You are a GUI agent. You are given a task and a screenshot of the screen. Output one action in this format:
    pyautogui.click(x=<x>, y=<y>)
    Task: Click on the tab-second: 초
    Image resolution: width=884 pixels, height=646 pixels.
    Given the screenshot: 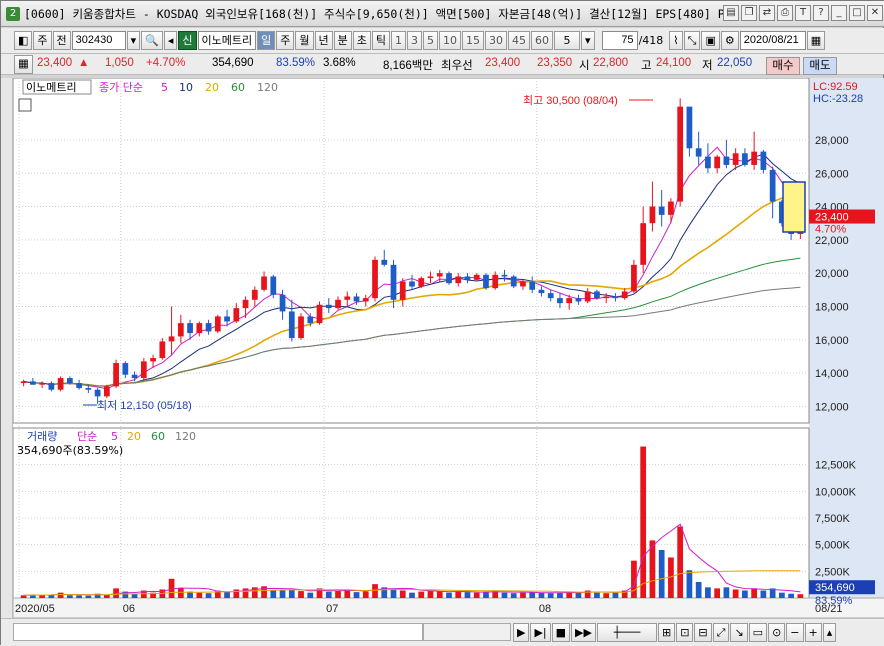 What is the action you would take?
    pyautogui.click(x=361, y=40)
    